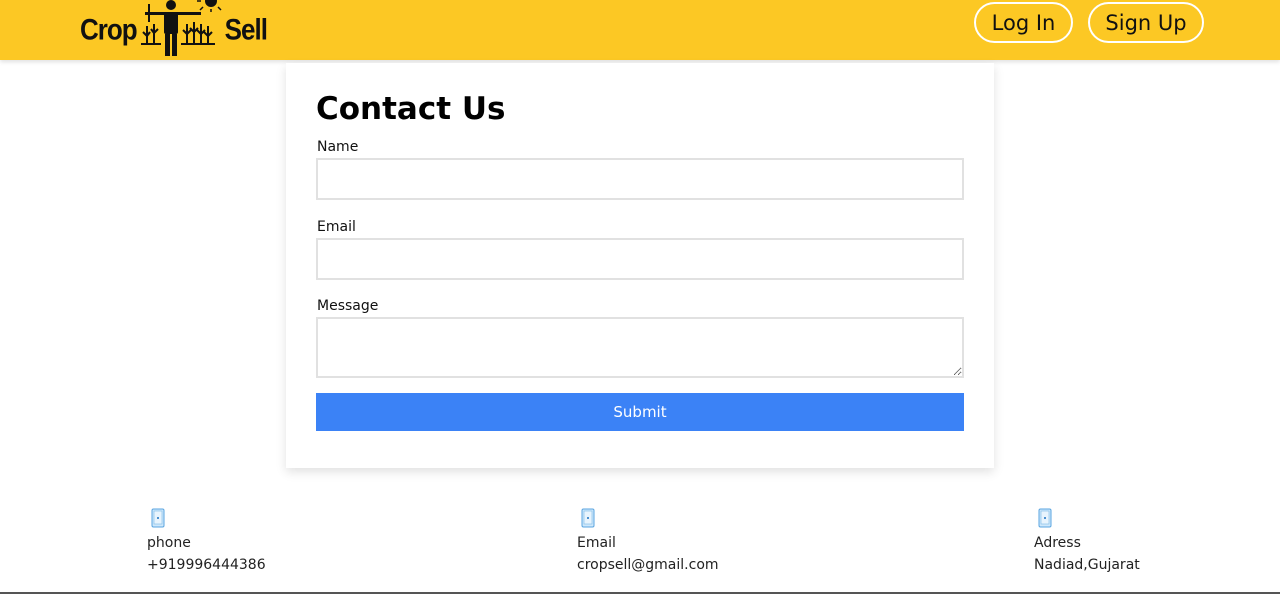 The width and height of the screenshot is (1280, 594). Describe the element at coordinates (640, 412) in the screenshot. I see `submit-button: Submit` at that location.